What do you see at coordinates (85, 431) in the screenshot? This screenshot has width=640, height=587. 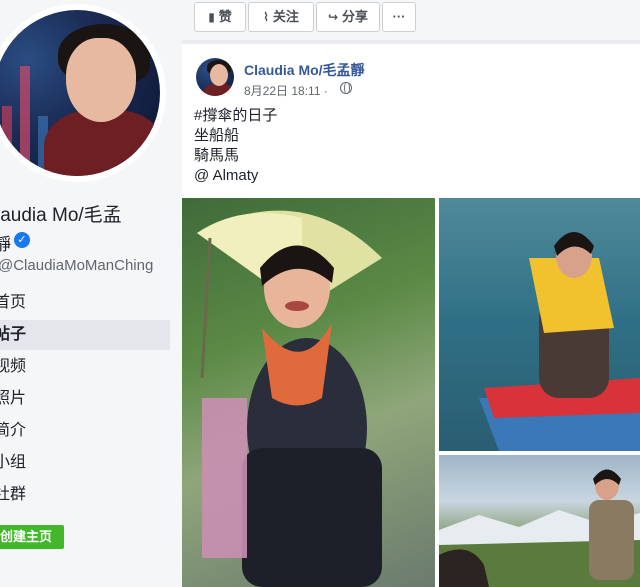 I see `sidebar-item-about: 简介` at bounding box center [85, 431].